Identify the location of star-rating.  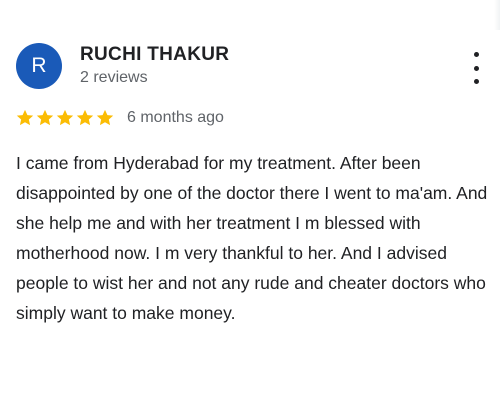
(65, 118).